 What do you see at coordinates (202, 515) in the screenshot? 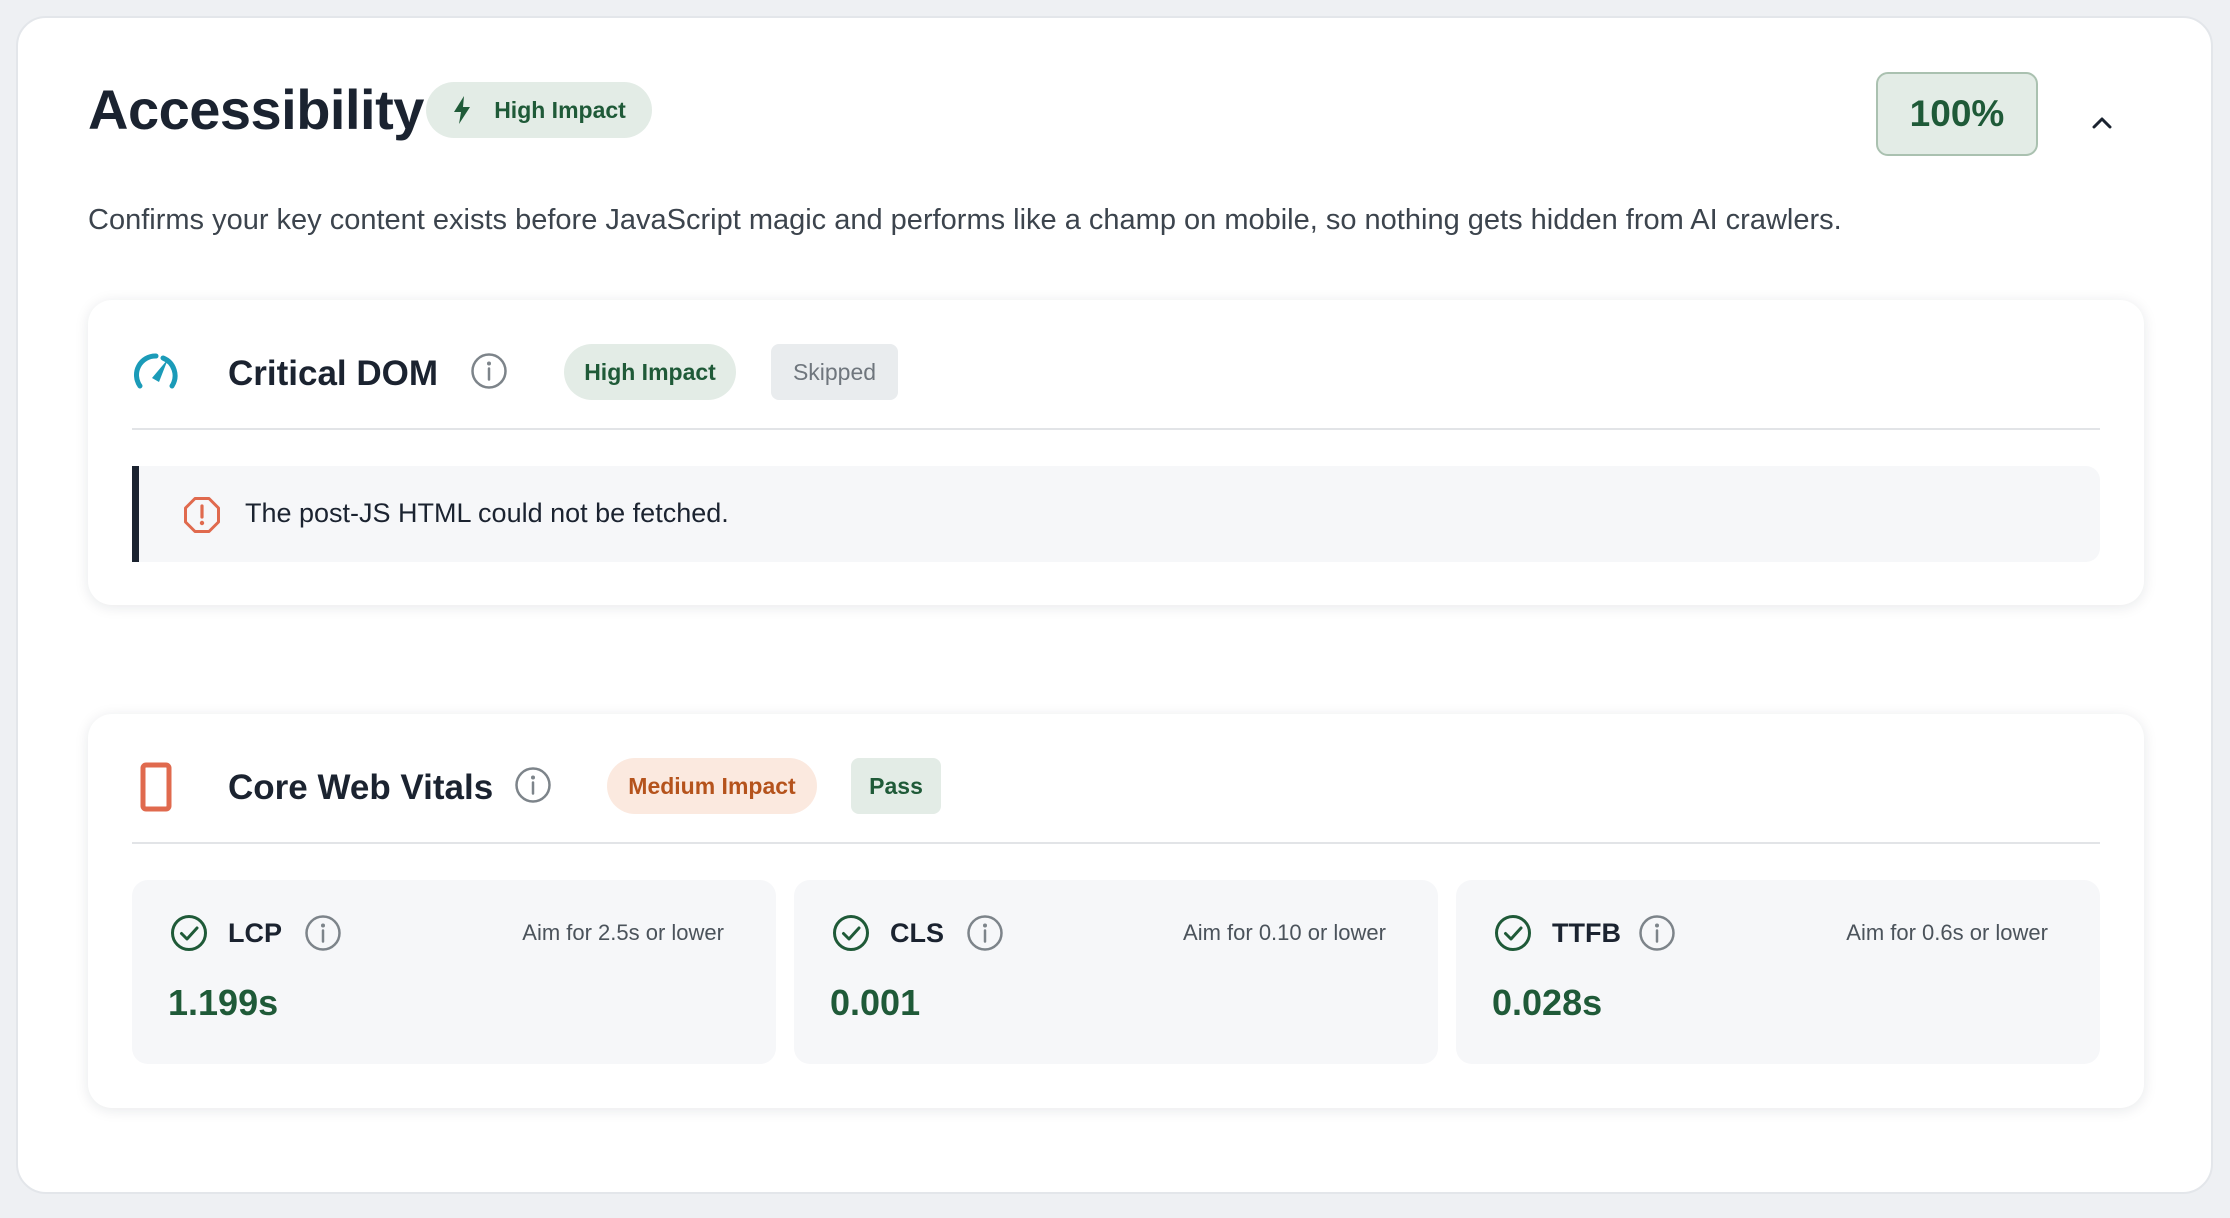
I see `warning-octagon-icon` at bounding box center [202, 515].